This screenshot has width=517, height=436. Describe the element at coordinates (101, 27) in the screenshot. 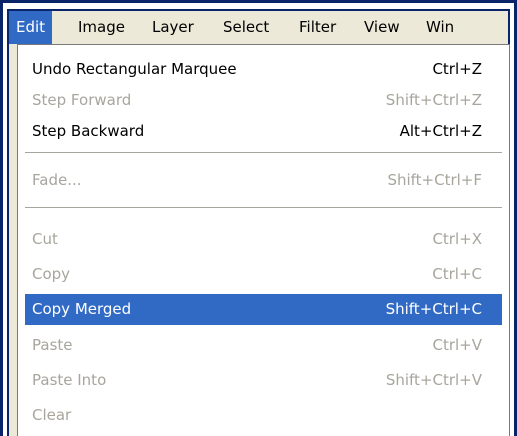

I see `menu-image: Image` at that location.